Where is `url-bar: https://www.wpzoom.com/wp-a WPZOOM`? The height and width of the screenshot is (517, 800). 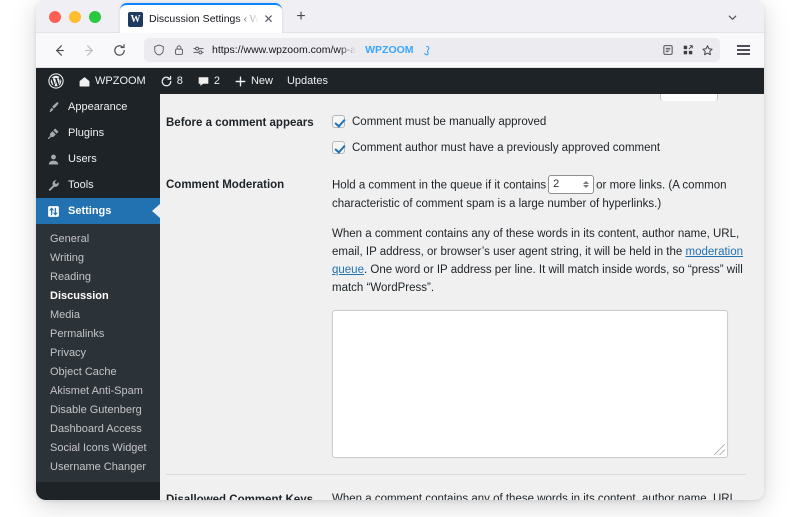 url-bar: https://www.wpzoom.com/wp-a WPZOOM is located at coordinates (432, 50).